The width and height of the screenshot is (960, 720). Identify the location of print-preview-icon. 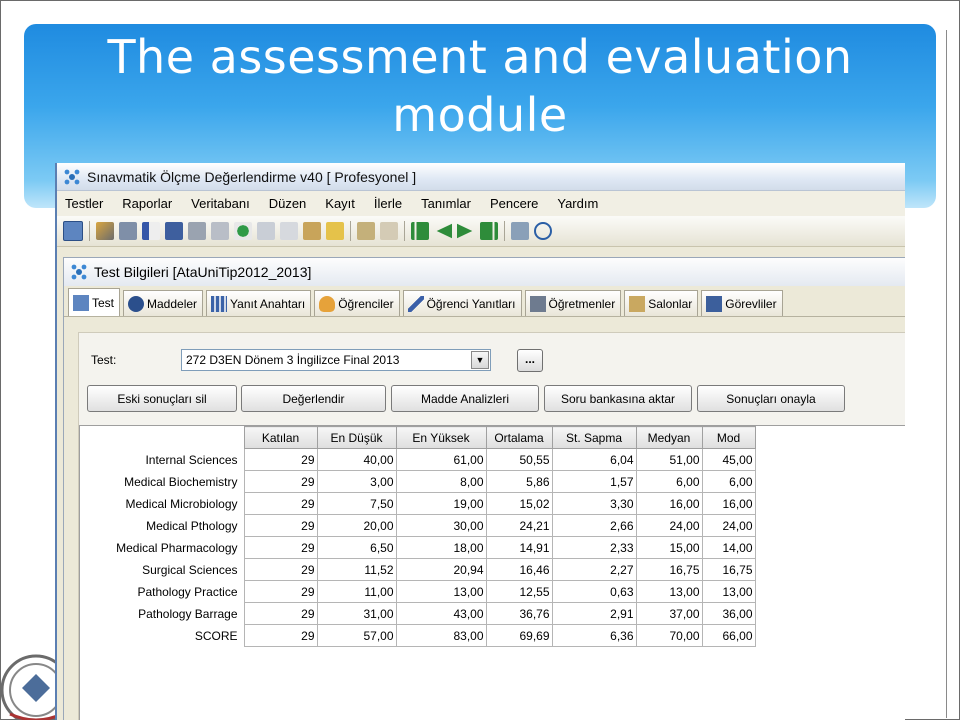
(220, 231).